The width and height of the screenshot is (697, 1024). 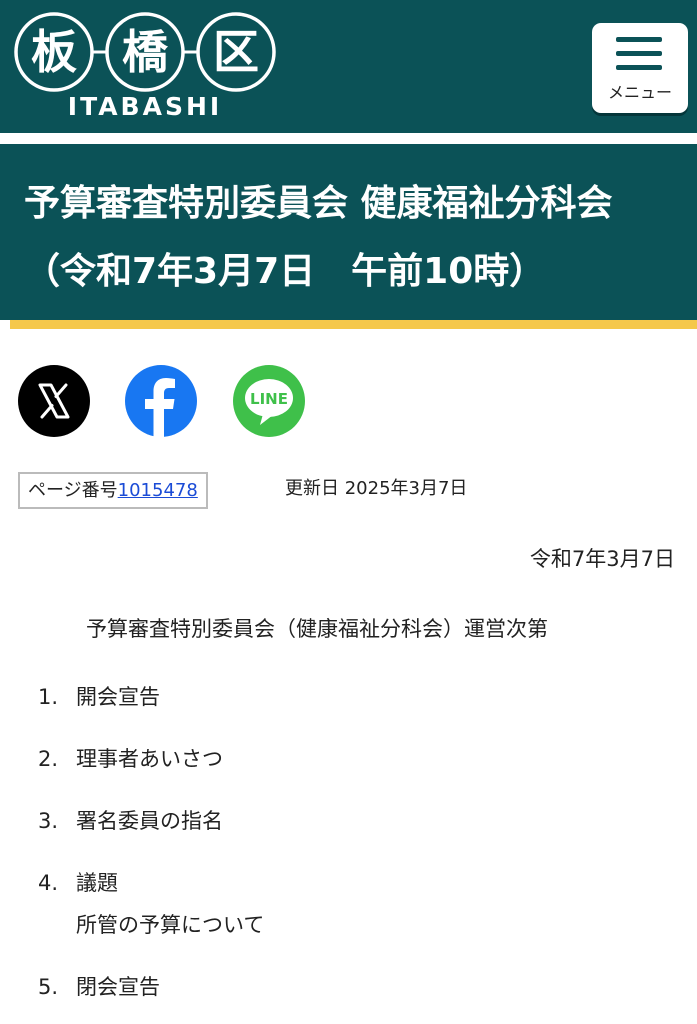 I want to click on menu-label: メニュー, so click(x=639, y=92).